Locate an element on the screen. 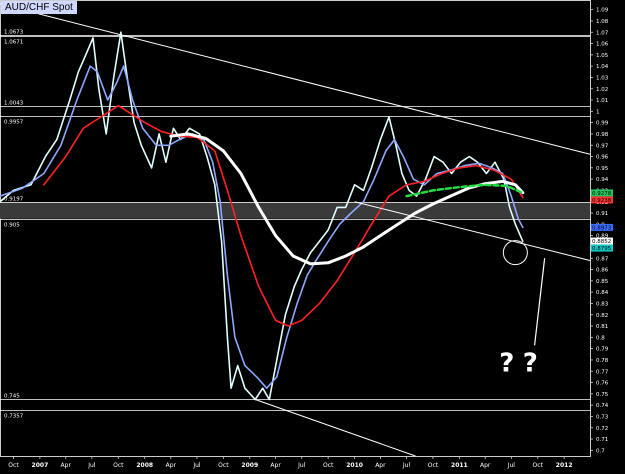  y-tick-label: 0.78 is located at coordinates (602, 361).